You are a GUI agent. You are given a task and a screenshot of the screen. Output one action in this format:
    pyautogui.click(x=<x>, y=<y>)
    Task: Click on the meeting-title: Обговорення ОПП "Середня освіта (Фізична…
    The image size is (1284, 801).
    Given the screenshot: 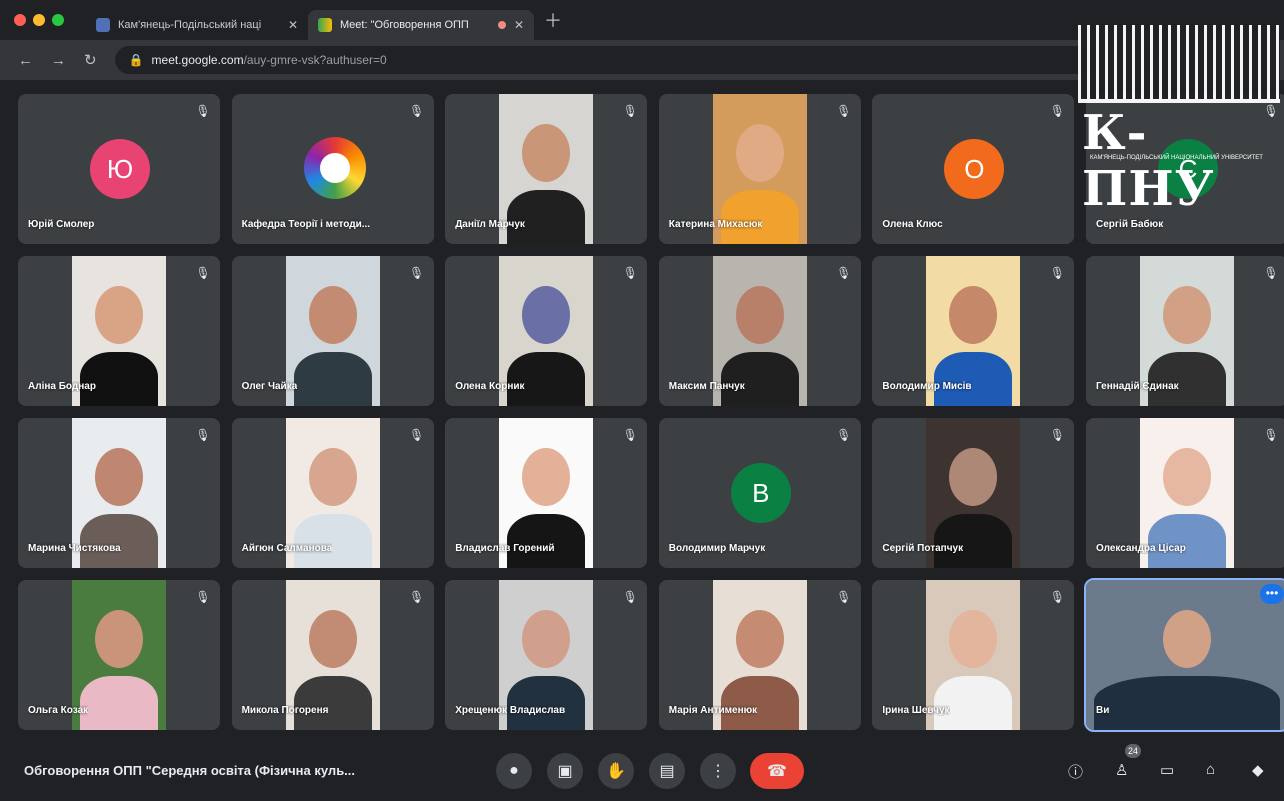 What is the action you would take?
    pyautogui.click(x=190, y=770)
    